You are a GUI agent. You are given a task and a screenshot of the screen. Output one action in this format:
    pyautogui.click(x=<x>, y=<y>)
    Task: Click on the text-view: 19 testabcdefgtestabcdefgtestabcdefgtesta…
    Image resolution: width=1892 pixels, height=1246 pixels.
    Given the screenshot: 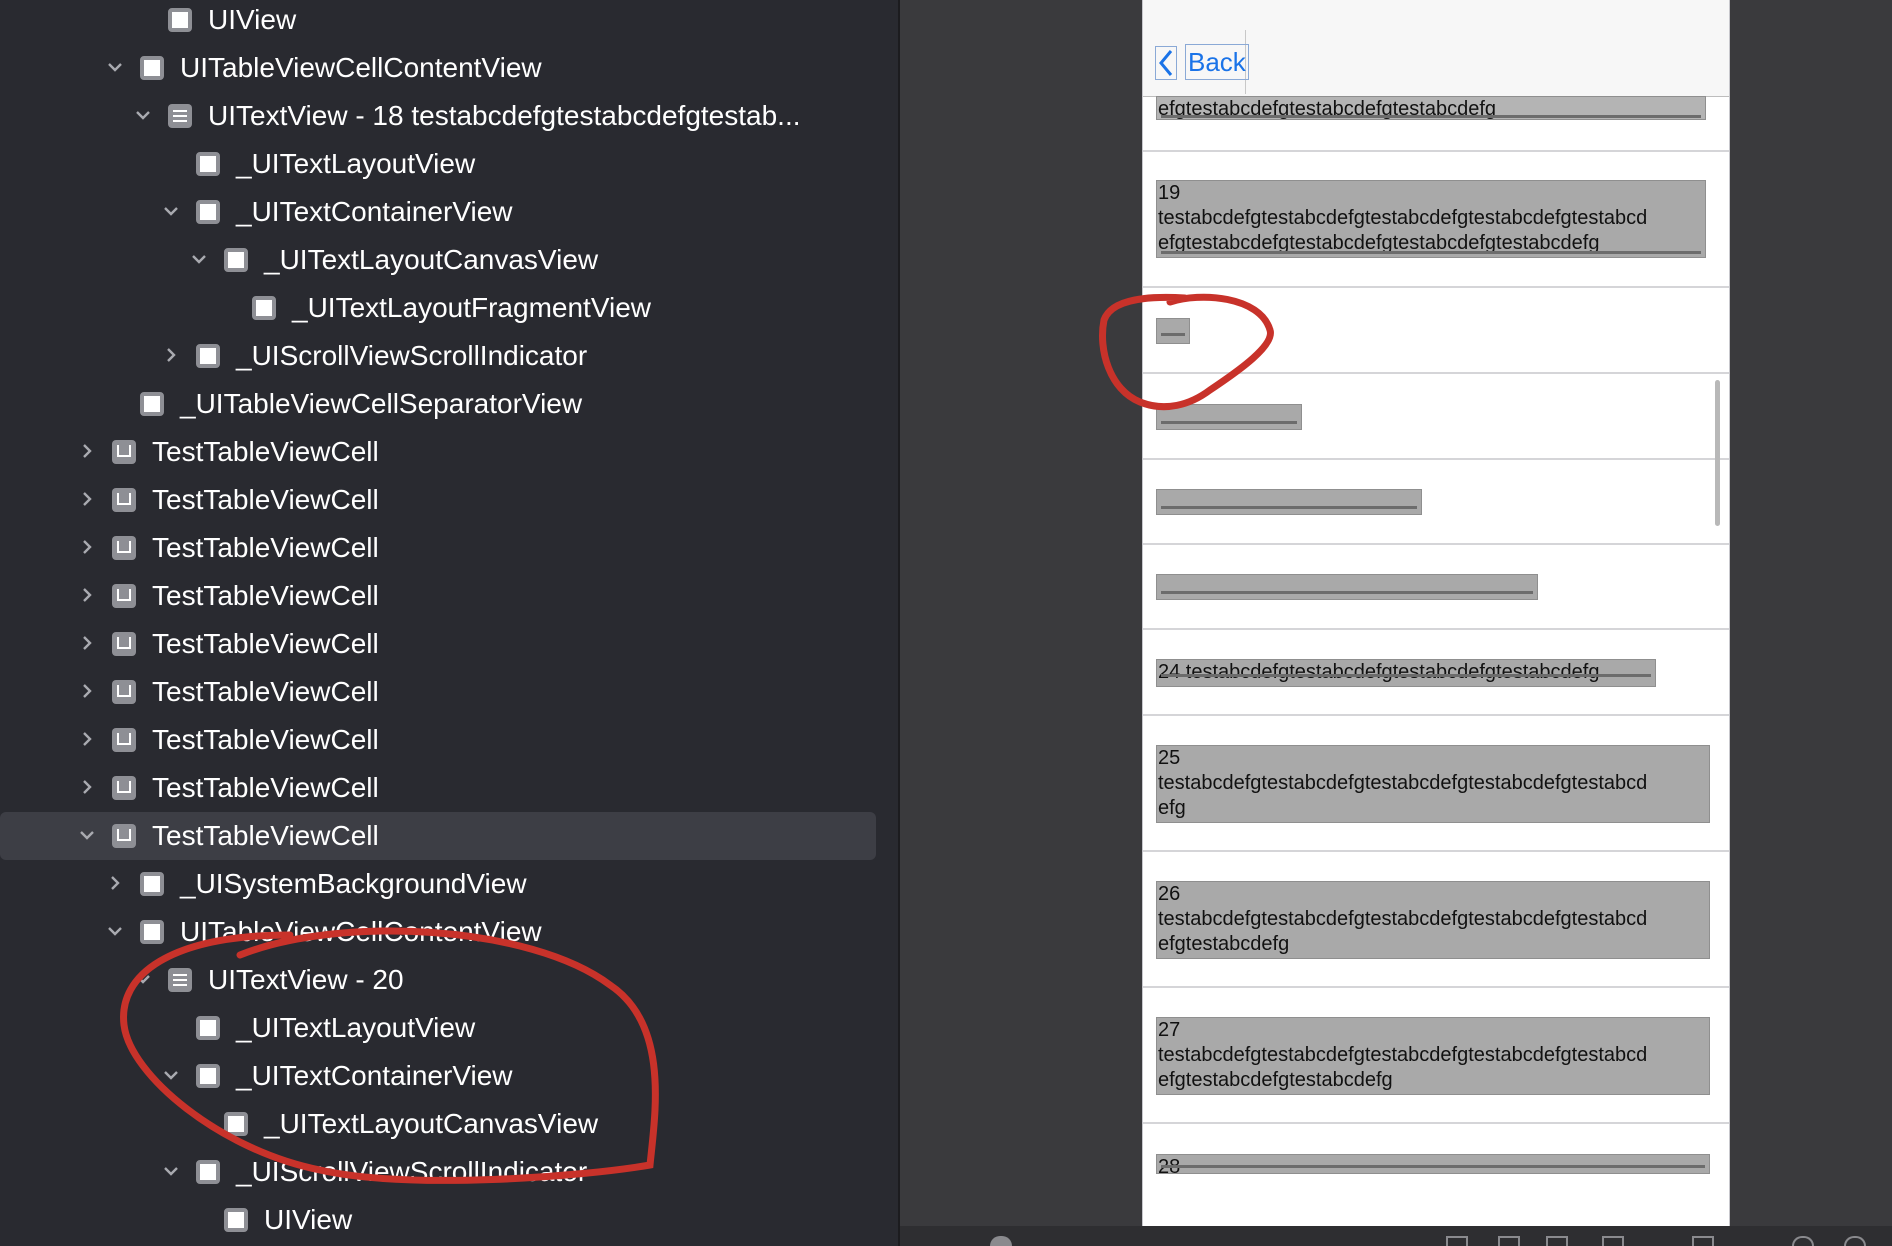 What is the action you would take?
    pyautogui.click(x=1431, y=219)
    